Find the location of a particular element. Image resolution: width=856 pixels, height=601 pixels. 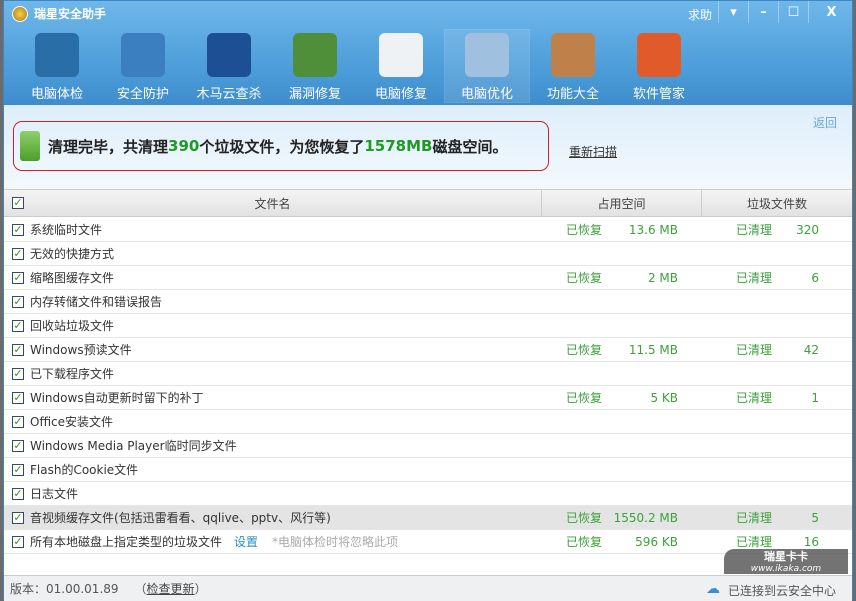

file-type: 已下载程序文件 is located at coordinates (72, 374).